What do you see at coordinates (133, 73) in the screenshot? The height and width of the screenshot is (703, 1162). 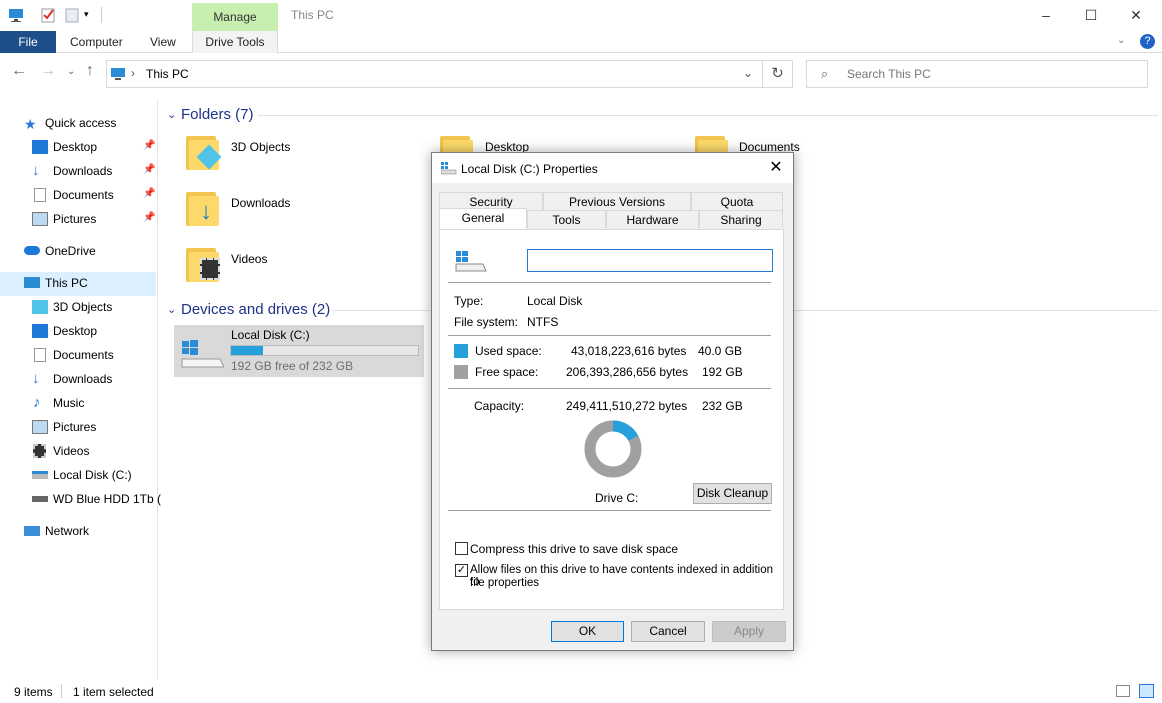 I see `breadcrumb-chevron-icon: ›` at bounding box center [133, 73].